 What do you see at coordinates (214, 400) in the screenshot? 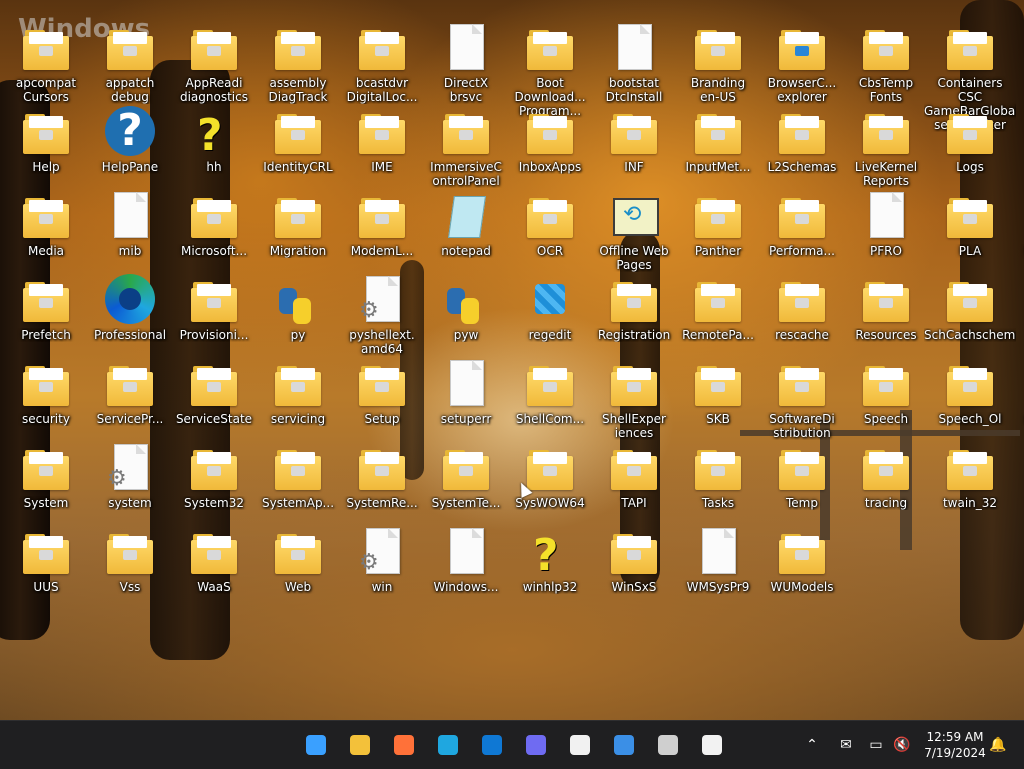
I see `desktop-icon-servicestate: ServiceState` at bounding box center [214, 400].